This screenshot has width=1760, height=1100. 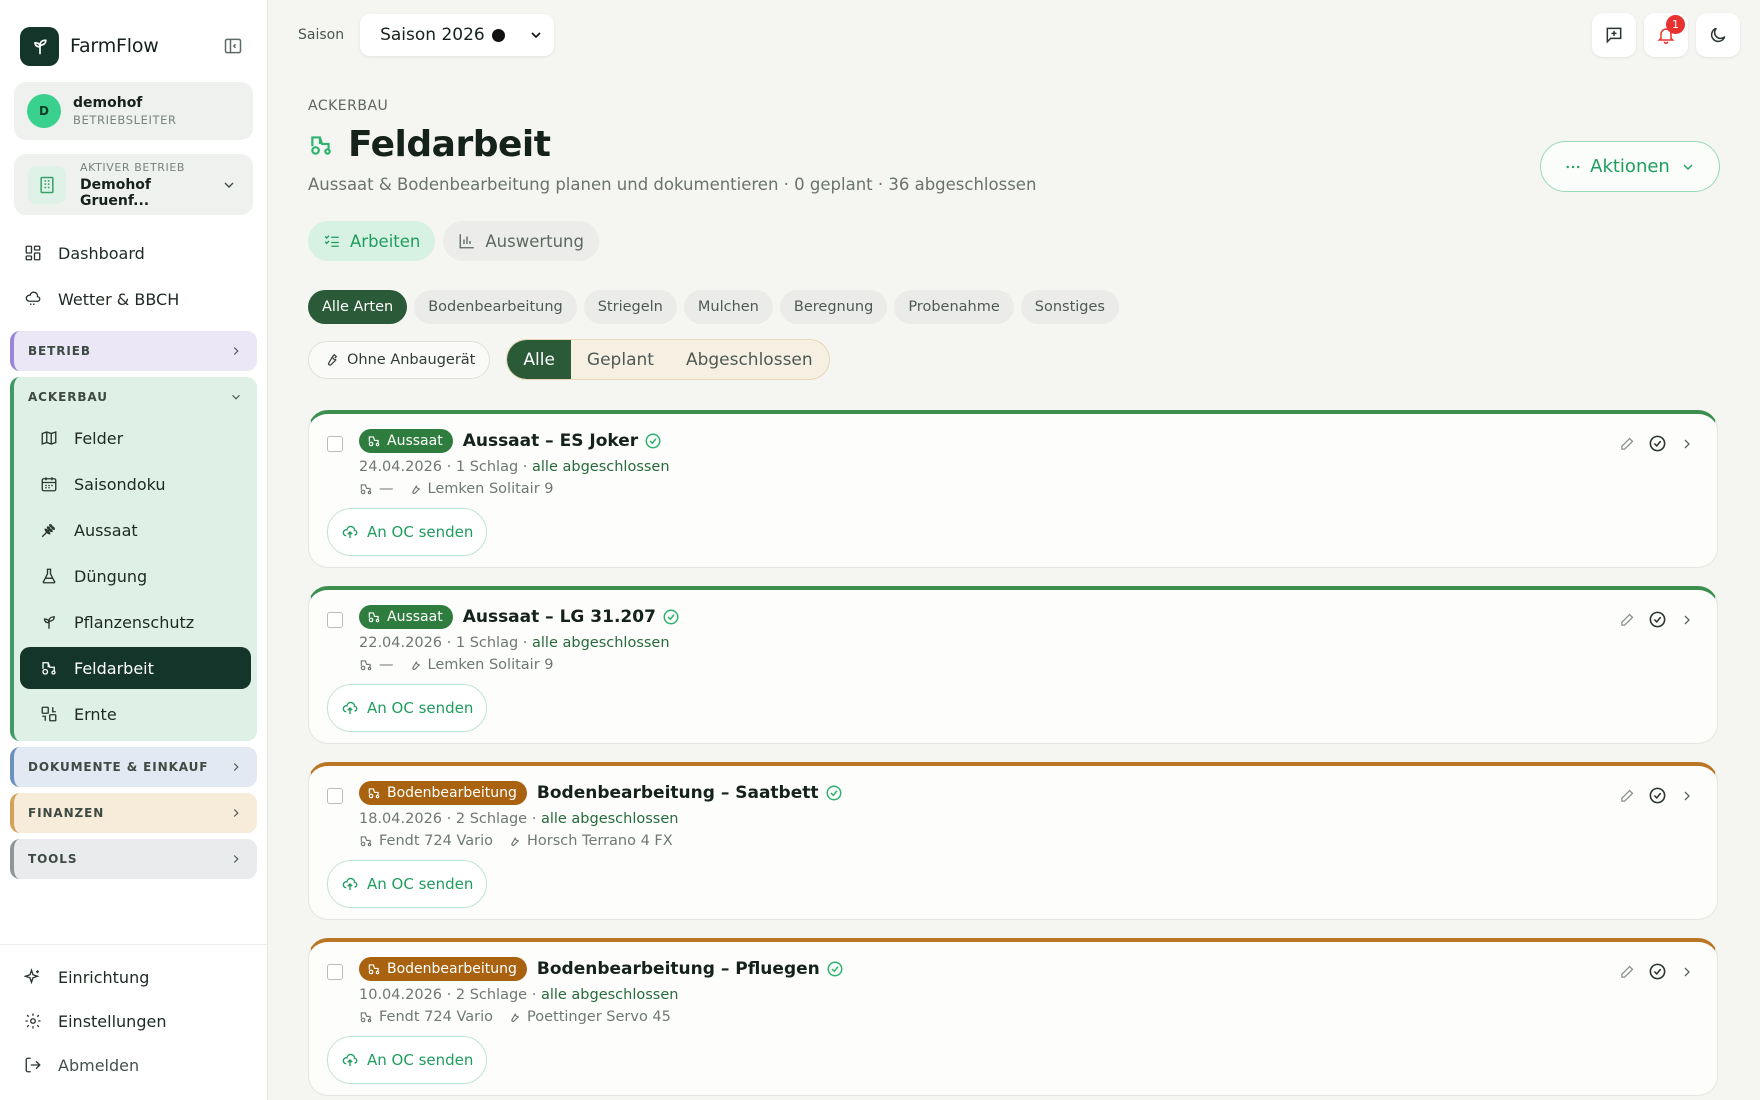 I want to click on no-tool-filter: Ohne Anbaugerät, so click(x=399, y=359).